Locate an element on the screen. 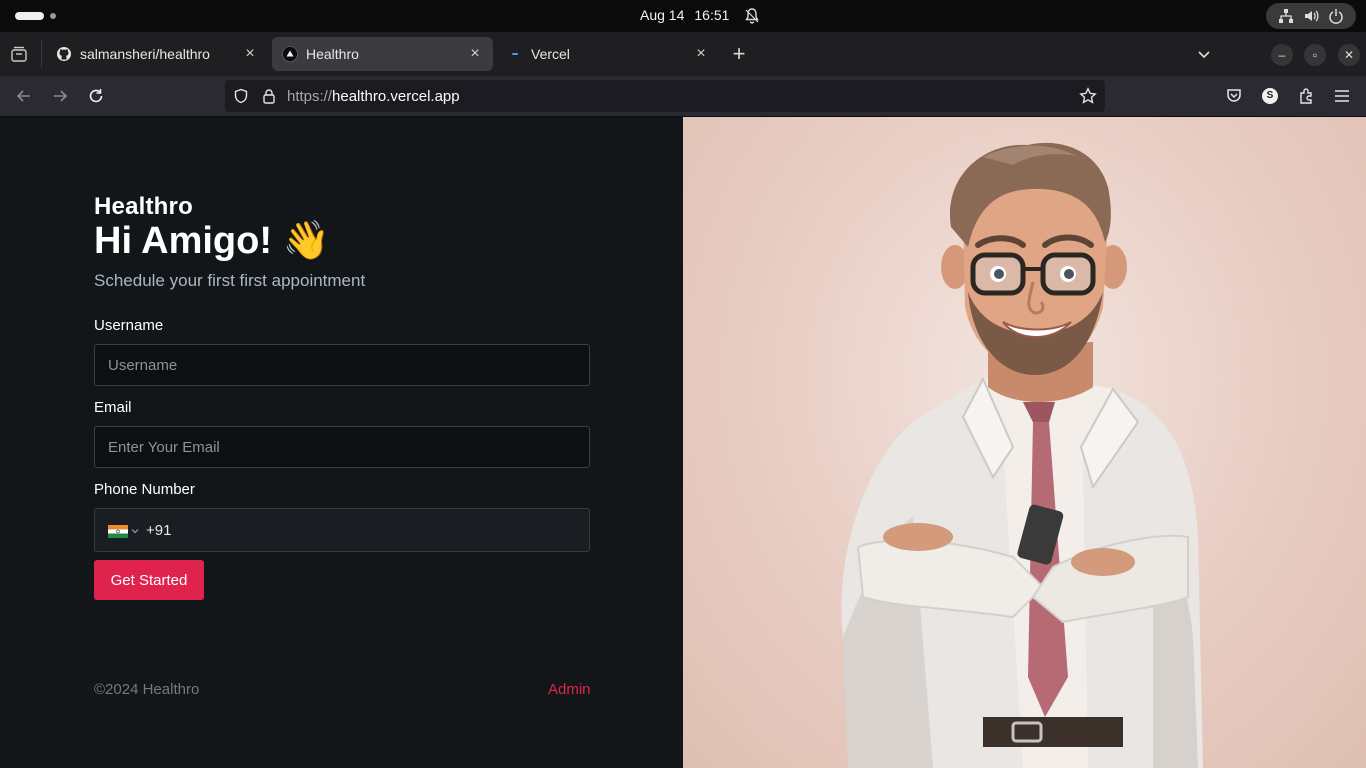 The width and height of the screenshot is (1366, 768). url-bar: https://healthro.vercel.app is located at coordinates (665, 96).